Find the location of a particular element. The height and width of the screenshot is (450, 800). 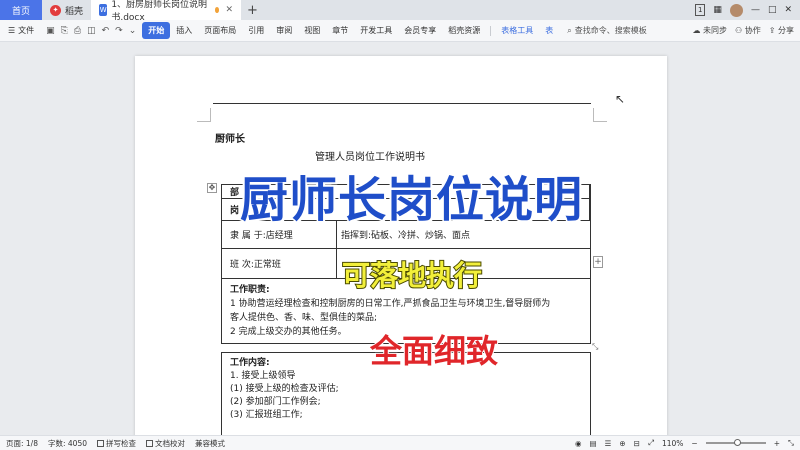

table-move-handle-icon: ✥ is located at coordinates (212, 188).